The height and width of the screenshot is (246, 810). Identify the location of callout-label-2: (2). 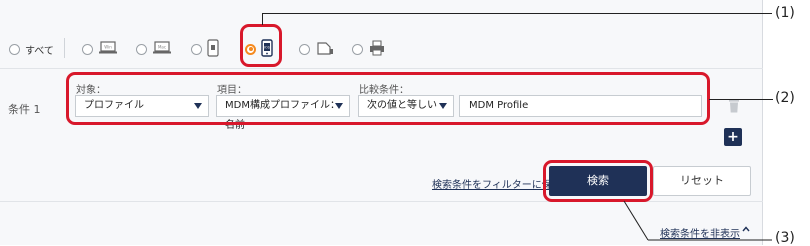
(785, 98).